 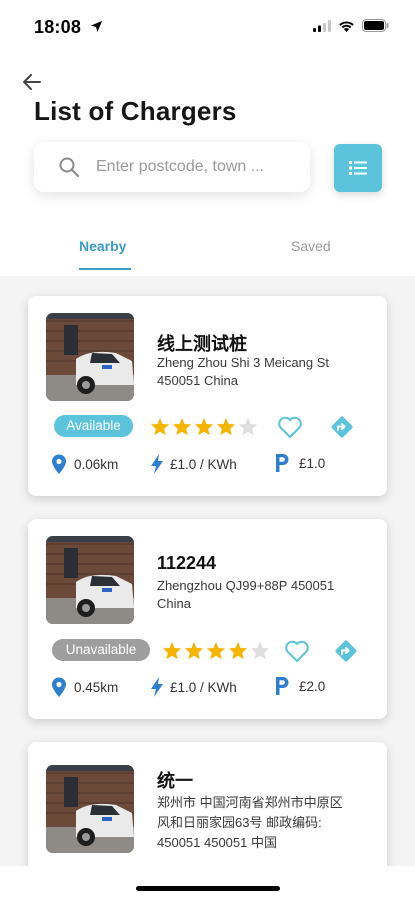 I want to click on distance-info: 0.06km, so click(x=84, y=464).